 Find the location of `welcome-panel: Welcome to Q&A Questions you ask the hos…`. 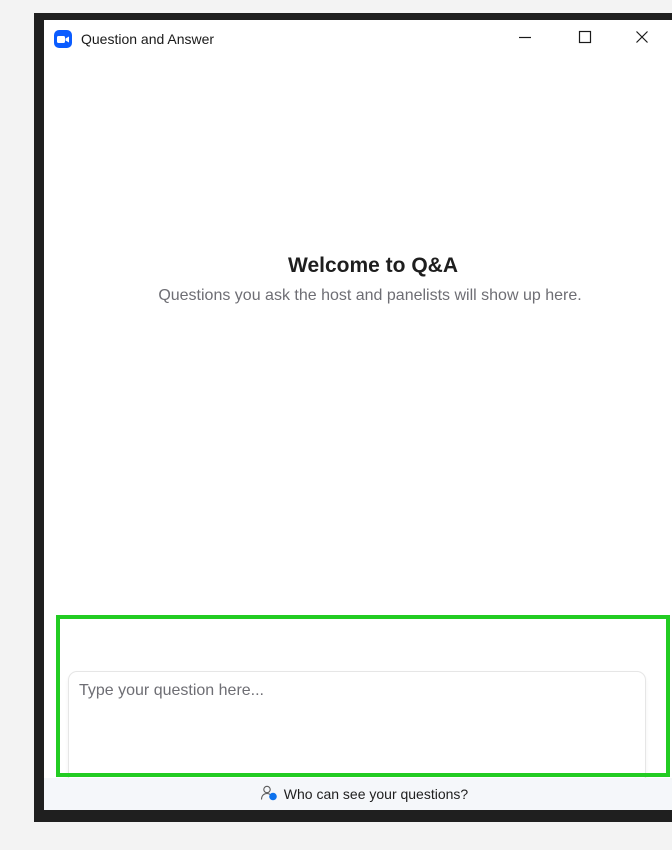

welcome-panel: Welcome to Q&A Questions you ask the hos… is located at coordinates (358, 280).